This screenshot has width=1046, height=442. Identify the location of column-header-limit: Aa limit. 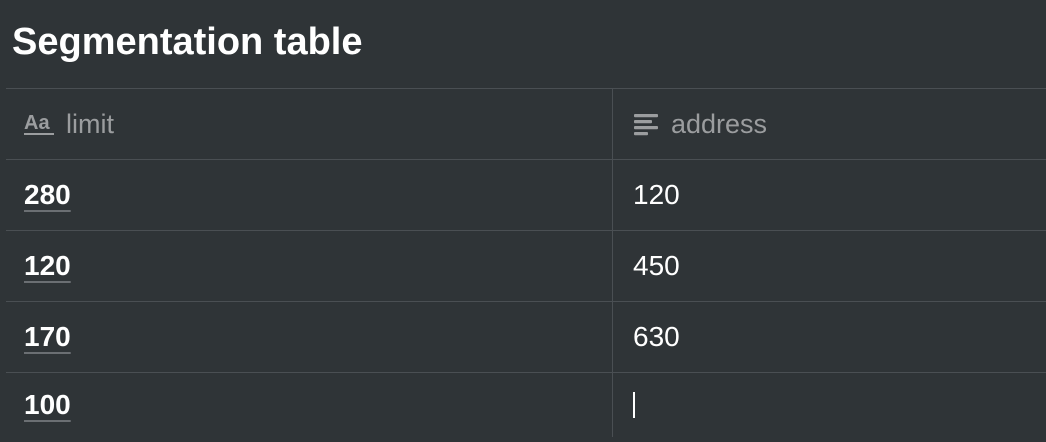
(309, 124).